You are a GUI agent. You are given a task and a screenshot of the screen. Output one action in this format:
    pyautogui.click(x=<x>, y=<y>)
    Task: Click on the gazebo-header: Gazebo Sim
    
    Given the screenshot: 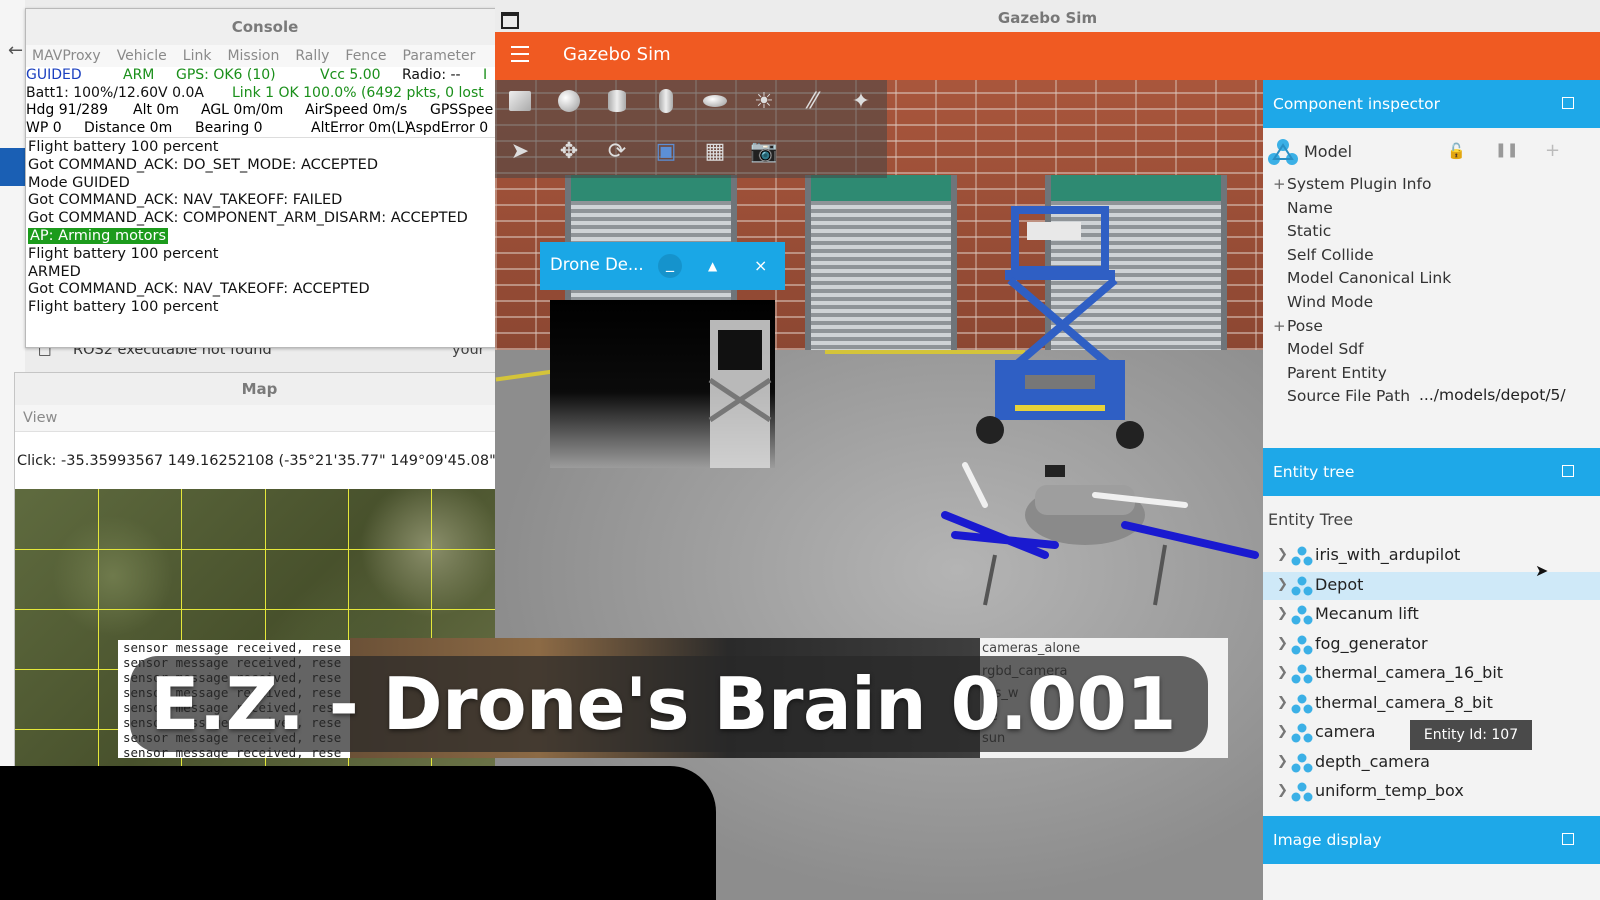 What is the action you would take?
    pyautogui.click(x=1047, y=56)
    